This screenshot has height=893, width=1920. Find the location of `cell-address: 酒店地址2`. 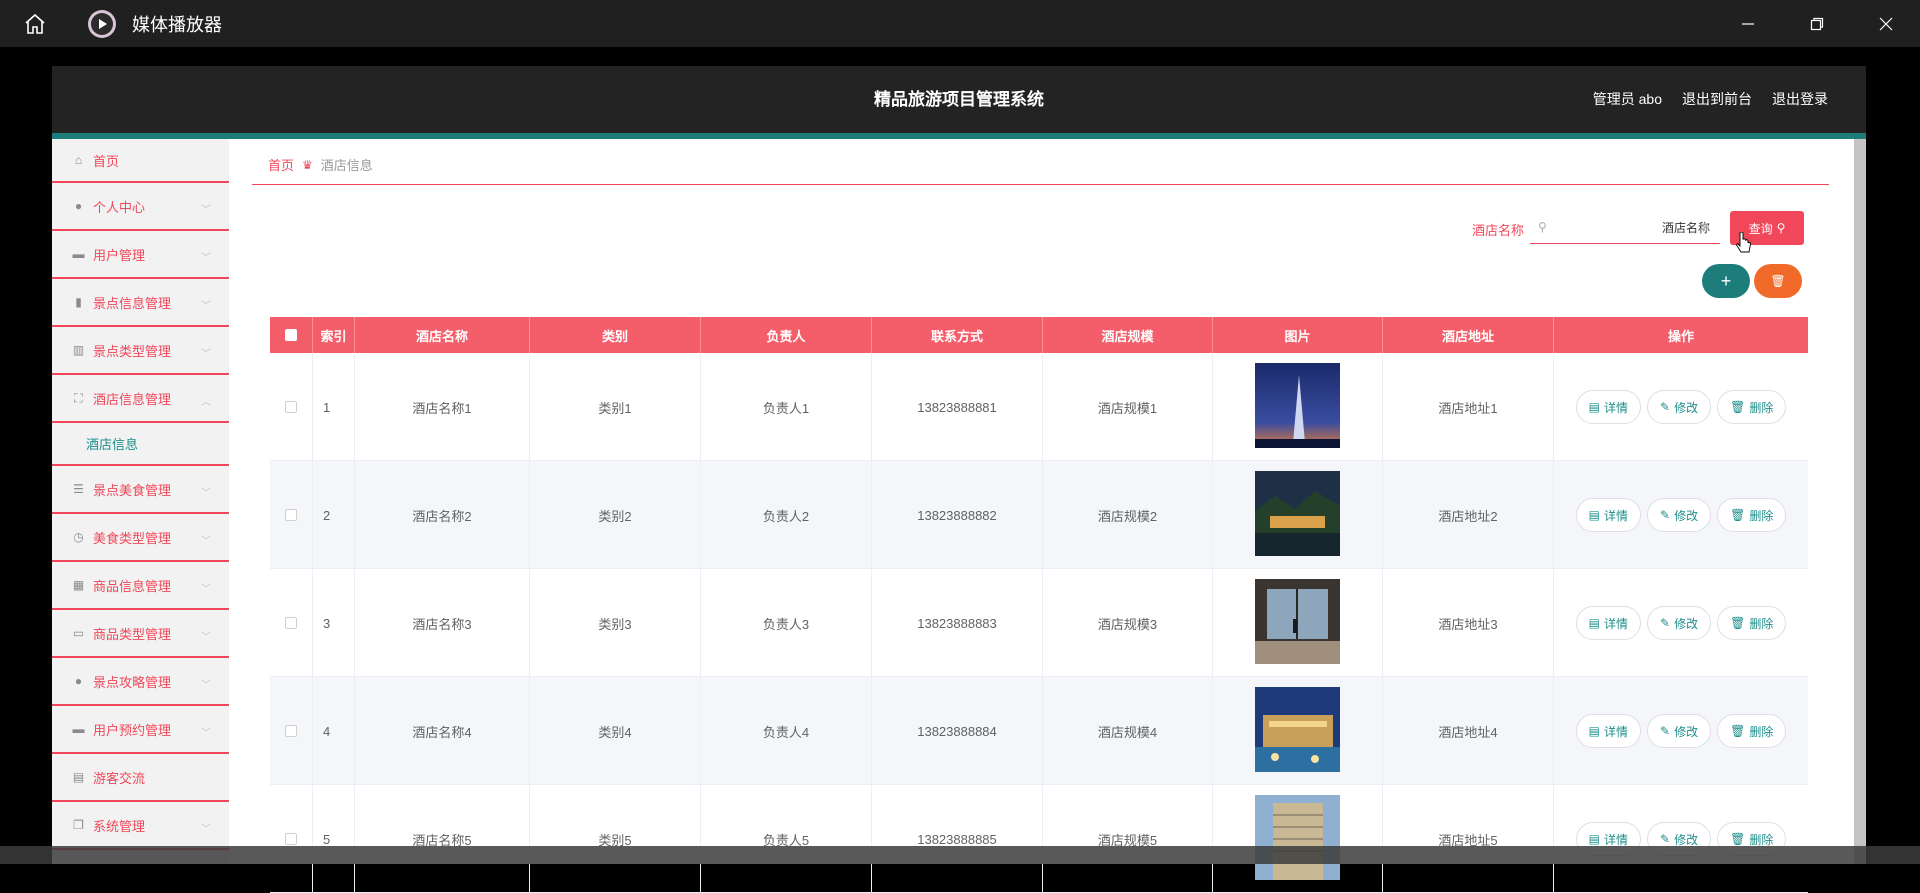

cell-address: 酒店地址2 is located at coordinates (1468, 515).